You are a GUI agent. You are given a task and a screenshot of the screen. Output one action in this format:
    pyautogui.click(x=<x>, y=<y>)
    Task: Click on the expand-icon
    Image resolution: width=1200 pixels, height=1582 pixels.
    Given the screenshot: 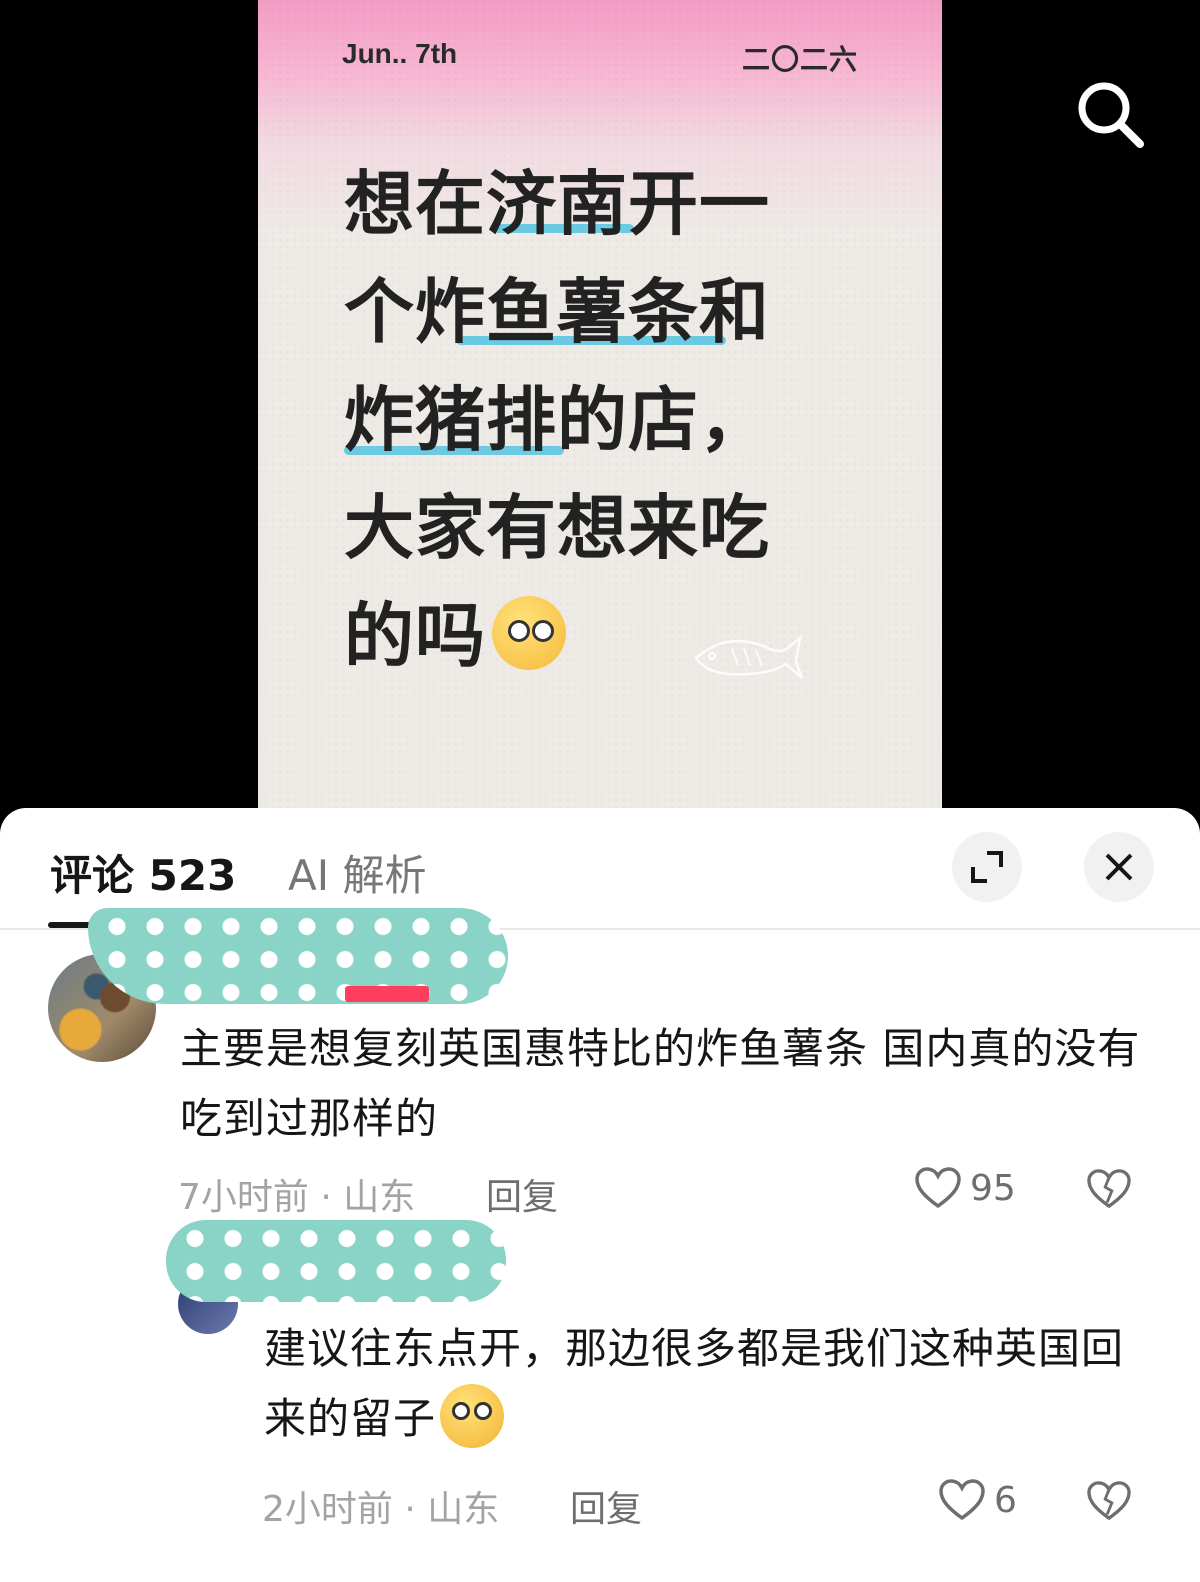 What is the action you would take?
    pyautogui.click(x=987, y=867)
    